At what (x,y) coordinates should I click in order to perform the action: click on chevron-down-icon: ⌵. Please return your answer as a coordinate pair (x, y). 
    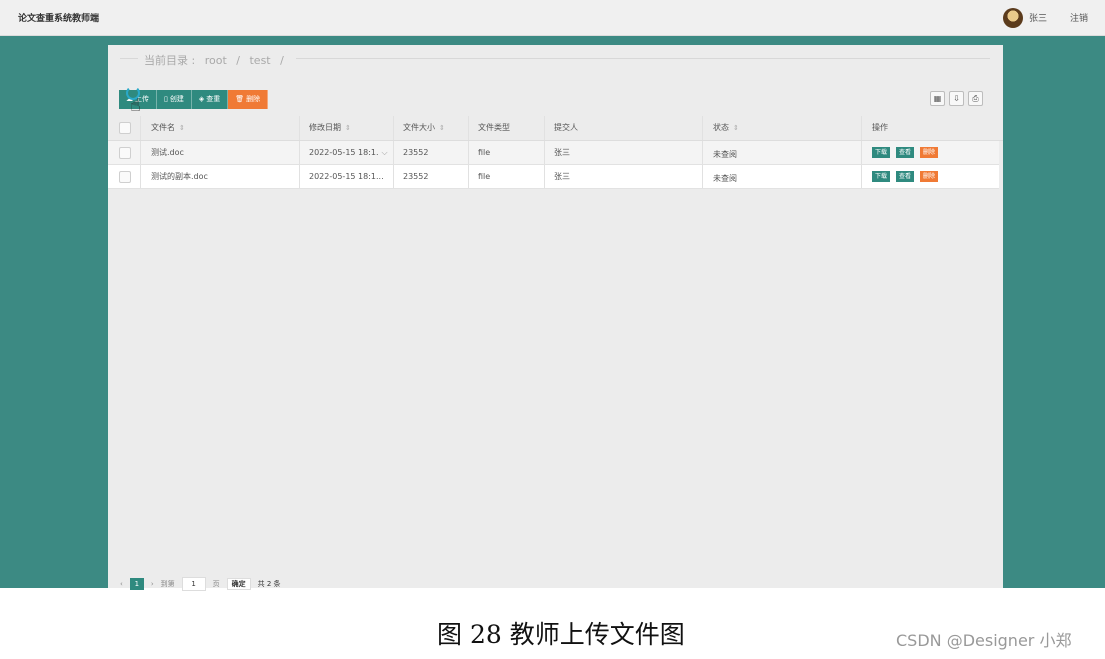
    Looking at the image, I should click on (384, 152).